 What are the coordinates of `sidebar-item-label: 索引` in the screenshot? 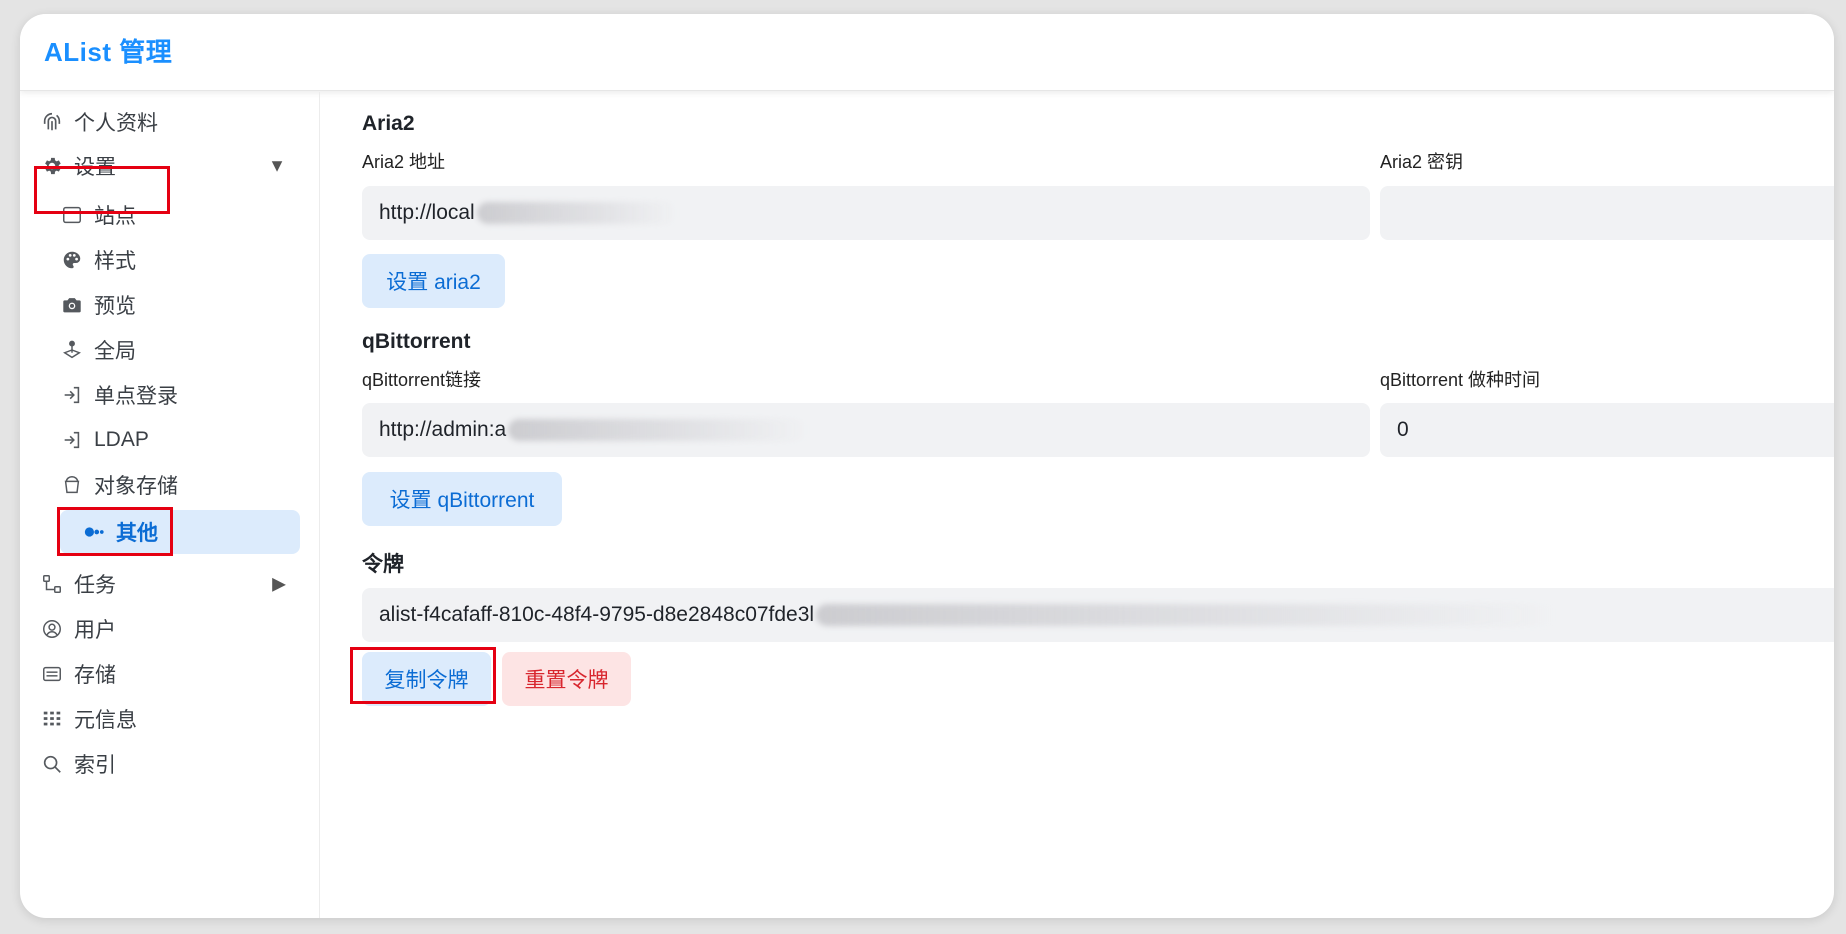 It's located at (95, 765).